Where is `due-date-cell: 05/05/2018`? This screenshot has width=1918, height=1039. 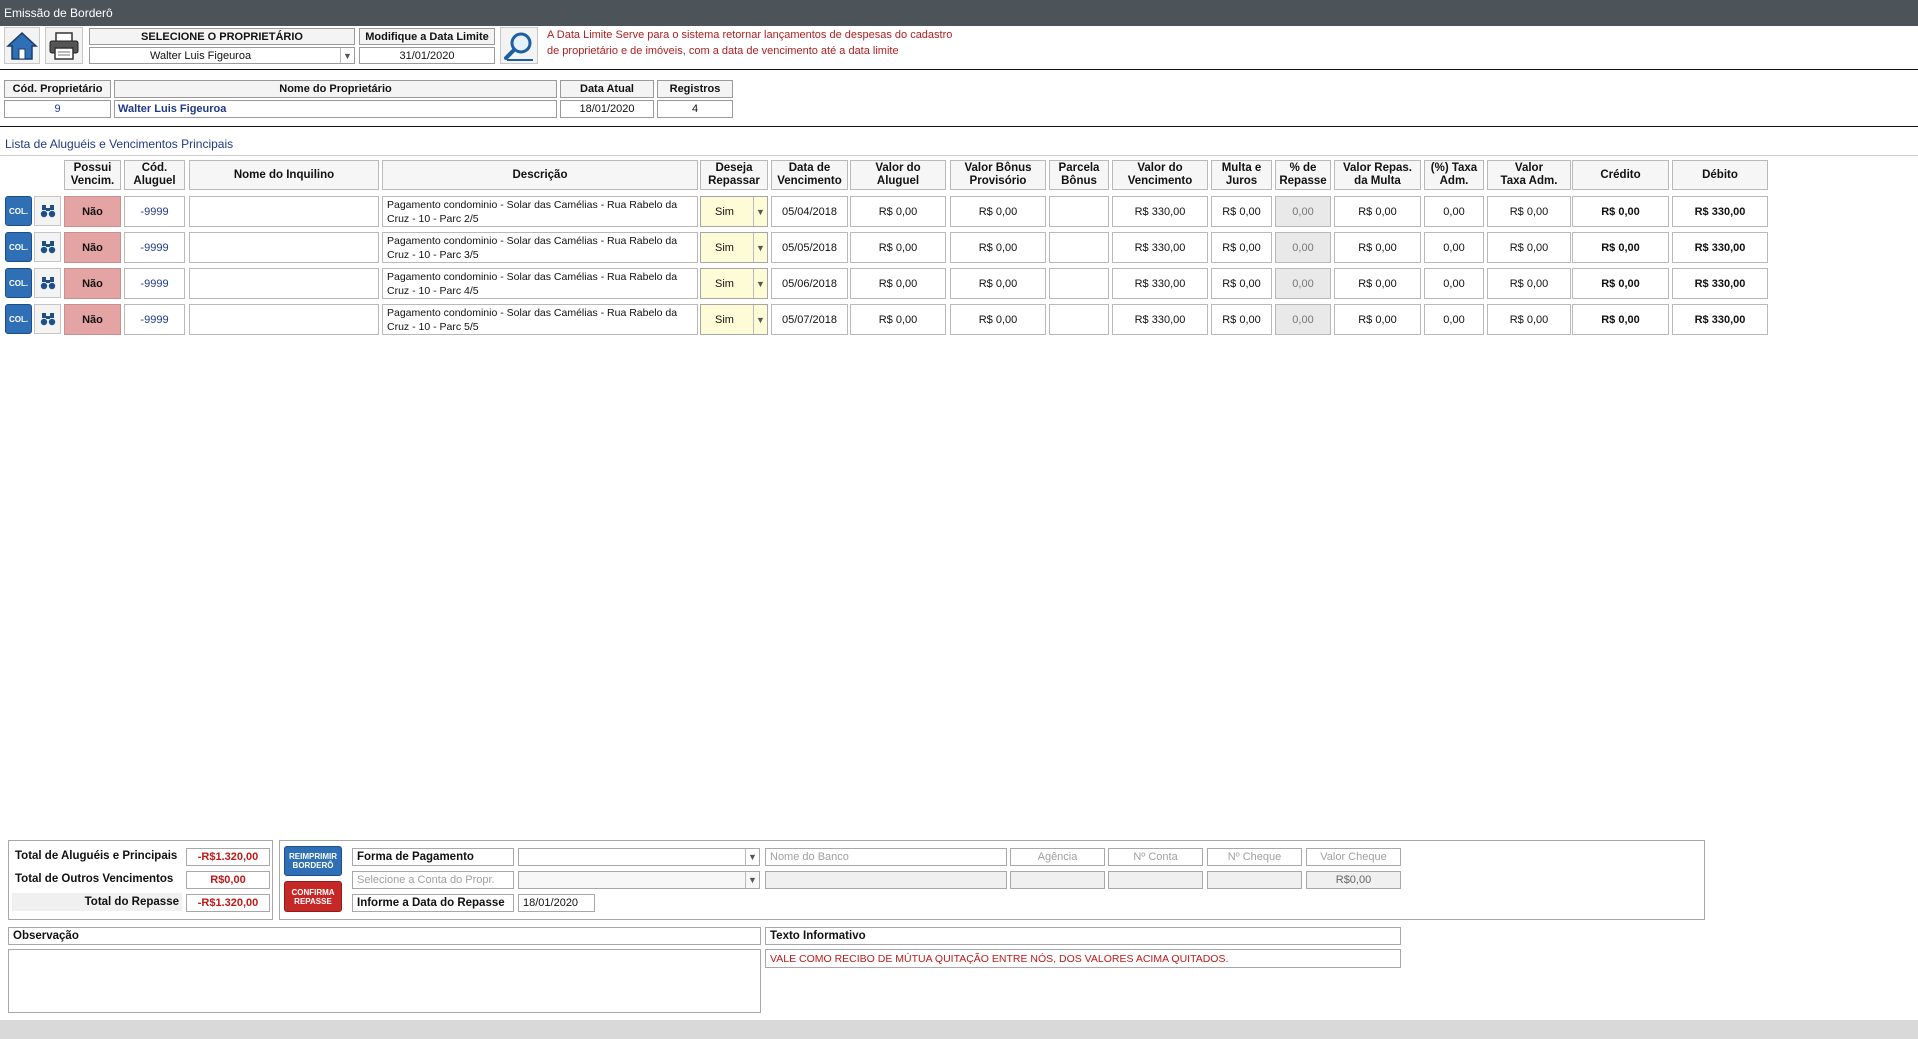
due-date-cell: 05/05/2018 is located at coordinates (809, 247).